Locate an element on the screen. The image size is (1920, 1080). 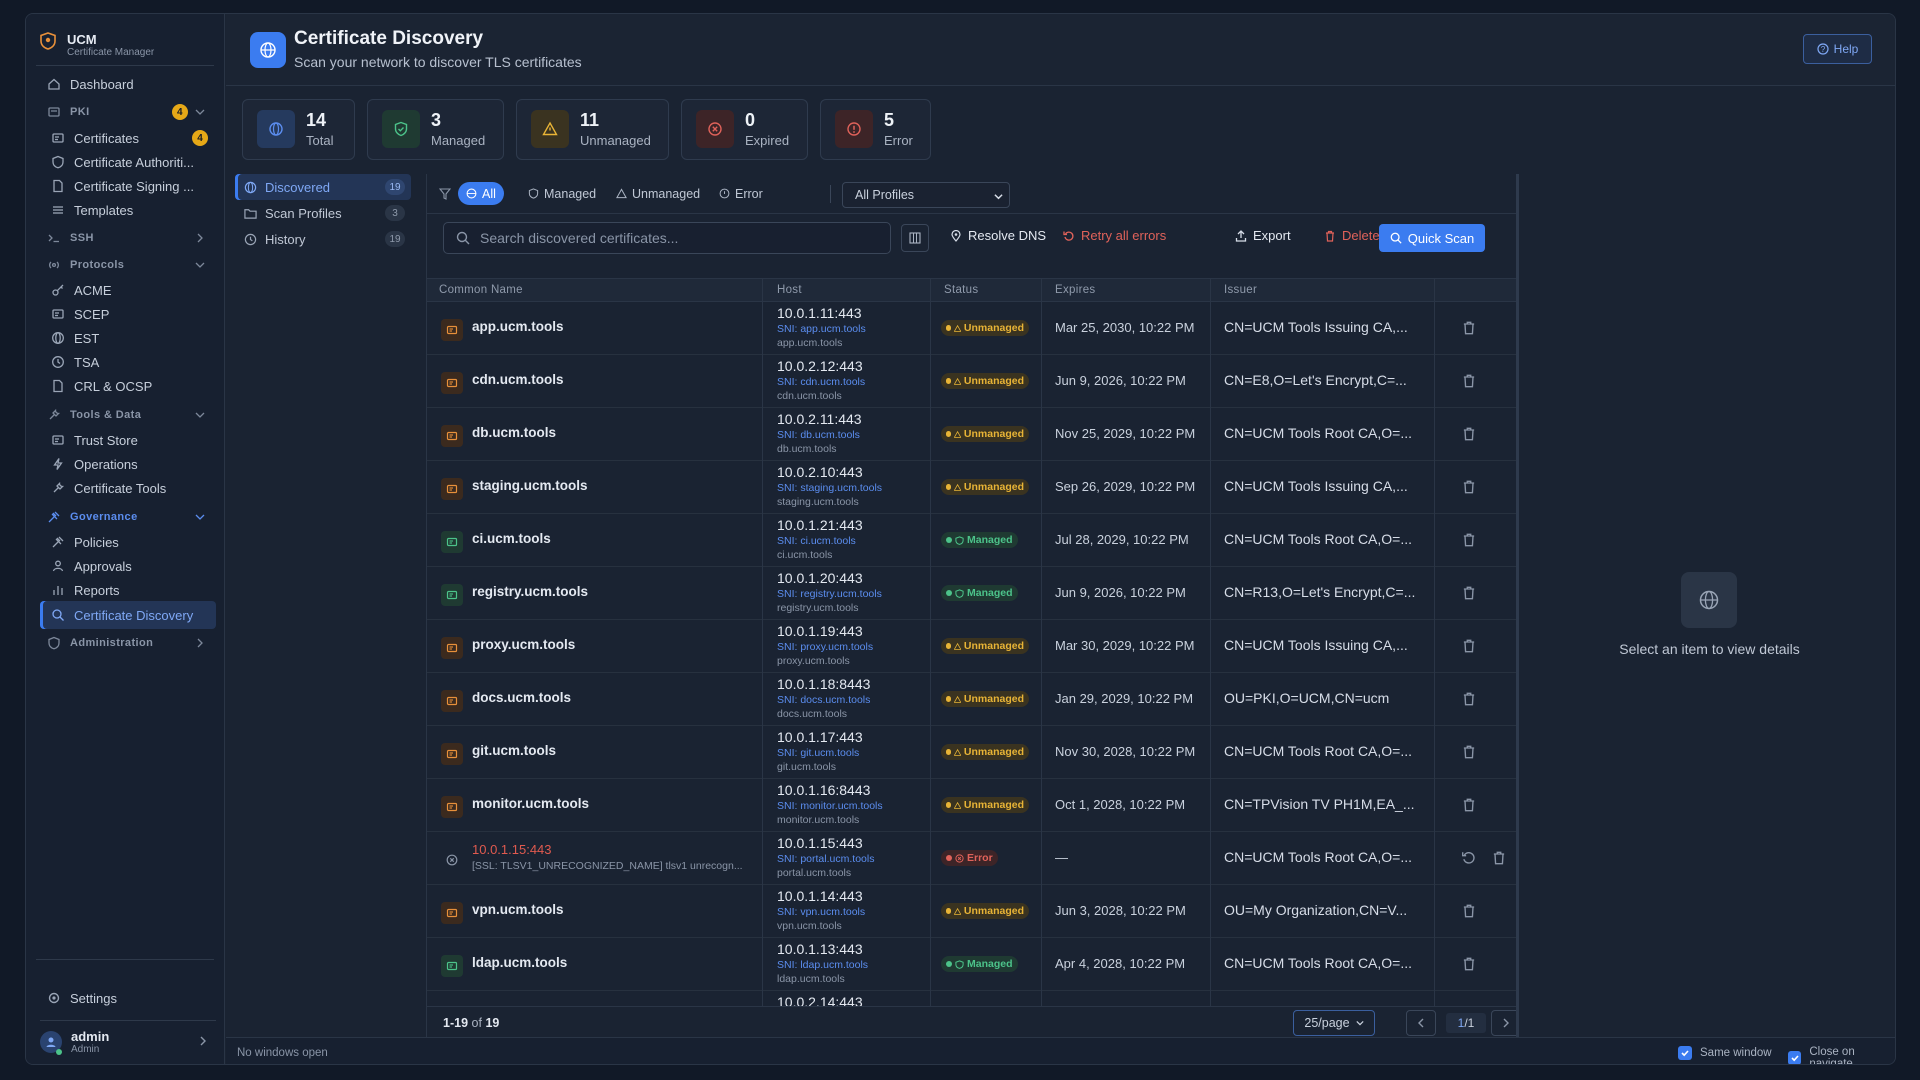
quick-scan-button: Quick Scan is located at coordinates (1432, 238).